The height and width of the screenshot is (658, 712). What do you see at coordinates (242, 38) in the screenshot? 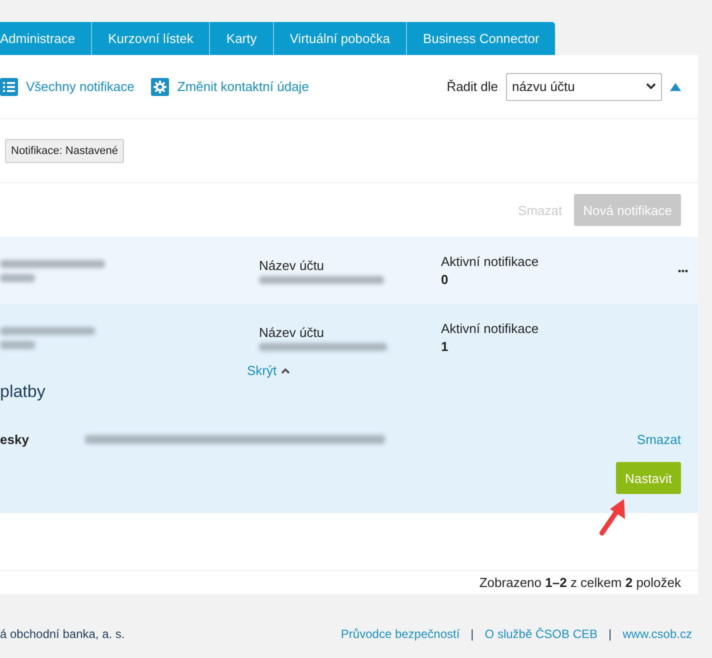
I see `nav-tab: Karty` at bounding box center [242, 38].